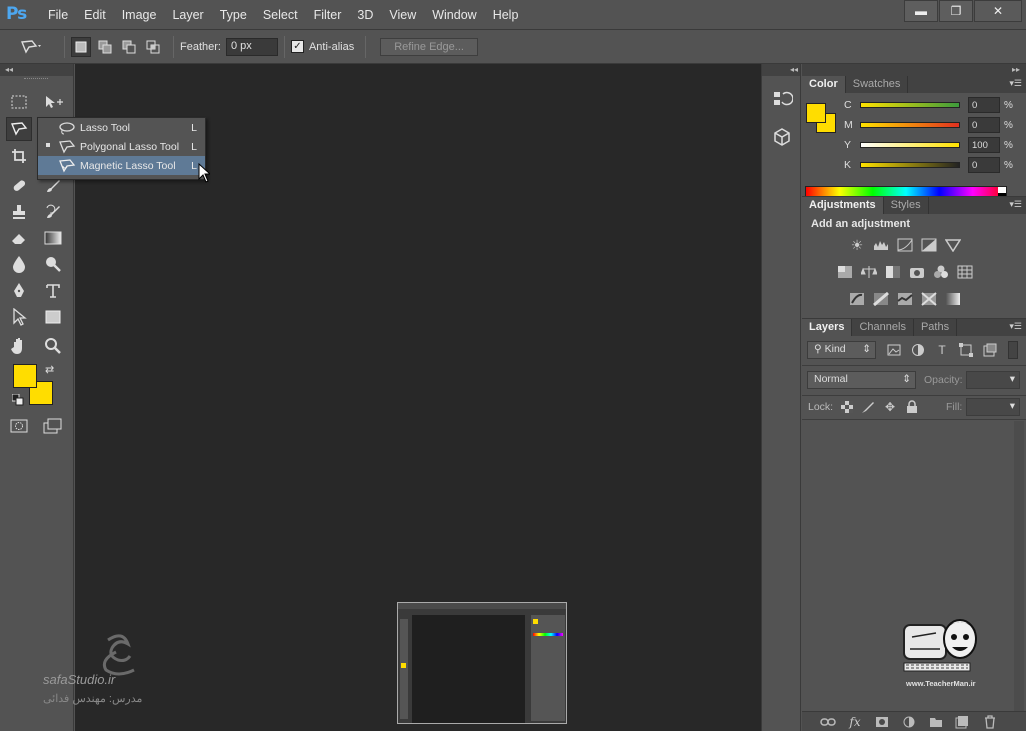 This screenshot has height=731, width=1026. Describe the element at coordinates (19, 156) in the screenshot. I see `crop-tool` at that location.